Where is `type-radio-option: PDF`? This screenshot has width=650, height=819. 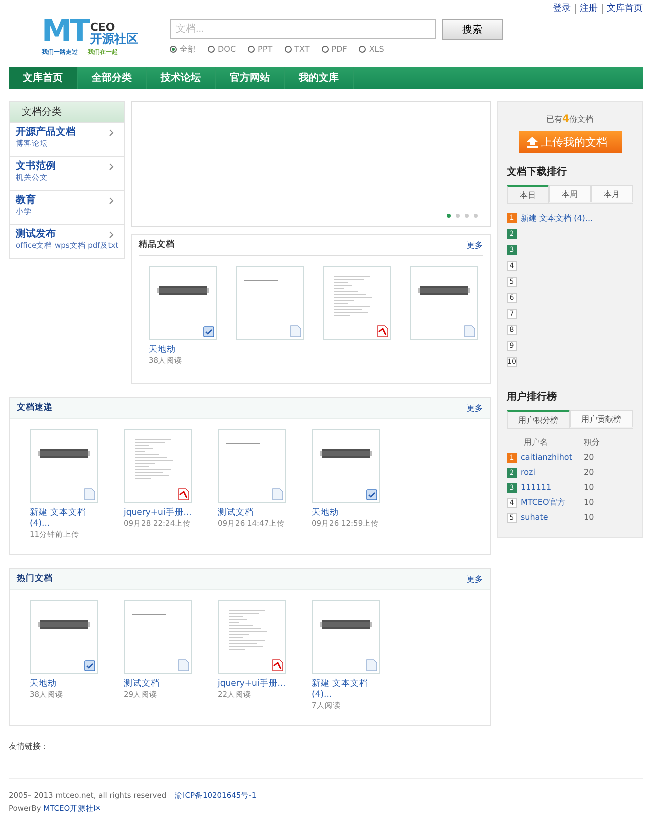 type-radio-option: PDF is located at coordinates (335, 49).